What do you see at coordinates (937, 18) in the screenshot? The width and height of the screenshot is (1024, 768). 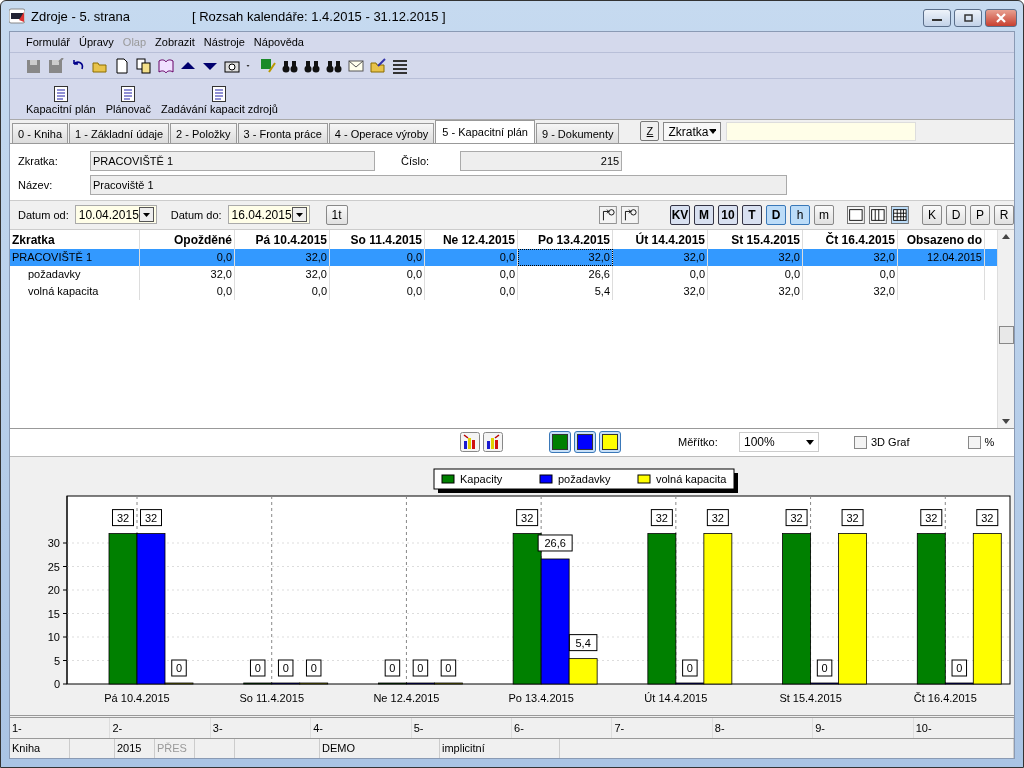 I see `minimize-button` at bounding box center [937, 18].